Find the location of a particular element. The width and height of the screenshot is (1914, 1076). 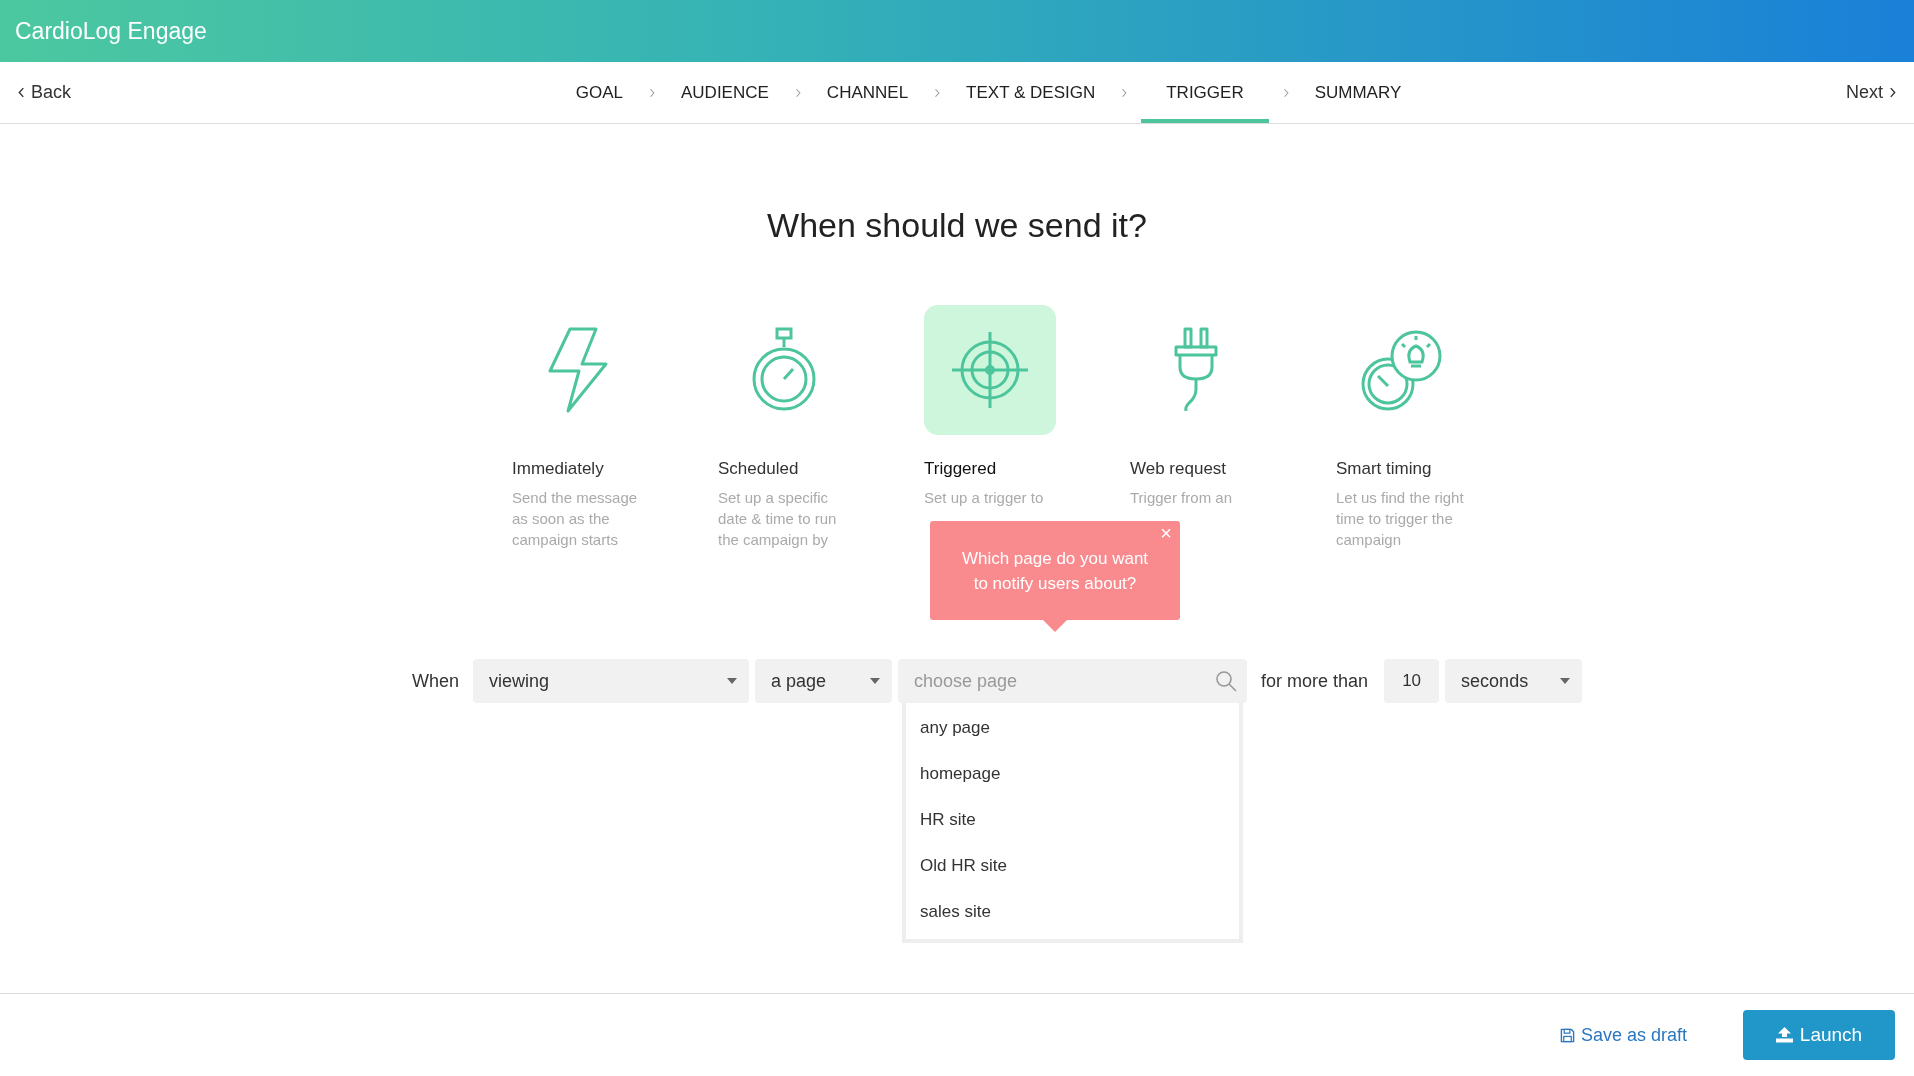

page-search-field: choose page is located at coordinates (1073, 681).